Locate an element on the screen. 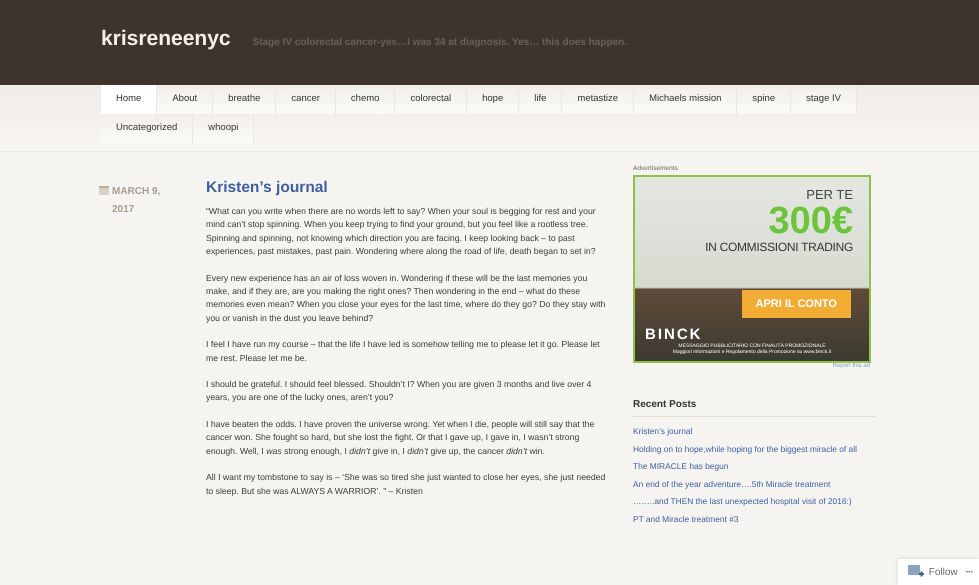 The height and width of the screenshot is (585, 979). nav-tab: Michaels mission is located at coordinates (686, 99).